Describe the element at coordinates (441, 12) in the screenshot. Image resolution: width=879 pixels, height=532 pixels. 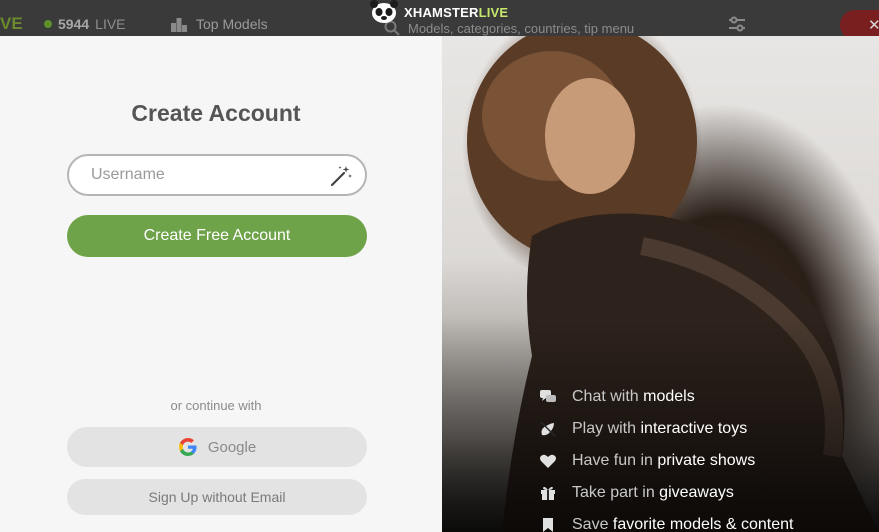
I see `logo-word-main: XHAMSTER` at that location.